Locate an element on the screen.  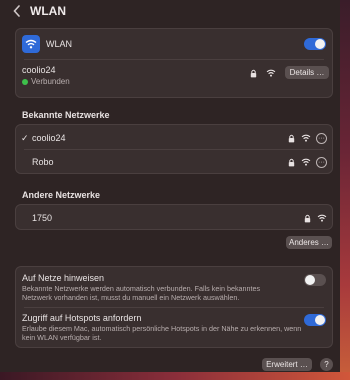
help-button: ? is located at coordinates (326, 364).